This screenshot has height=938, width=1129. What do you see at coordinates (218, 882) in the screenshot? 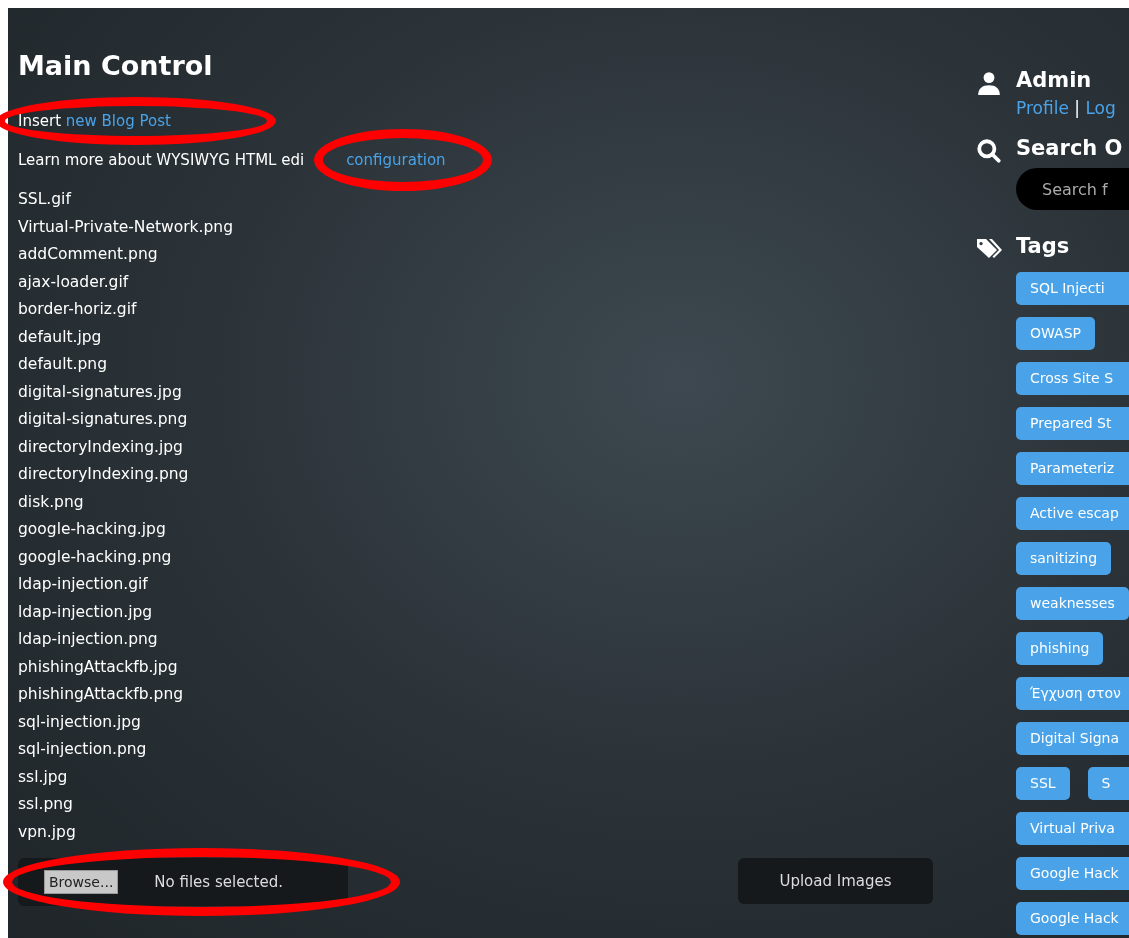
I see `file-status: No files selected.` at bounding box center [218, 882].